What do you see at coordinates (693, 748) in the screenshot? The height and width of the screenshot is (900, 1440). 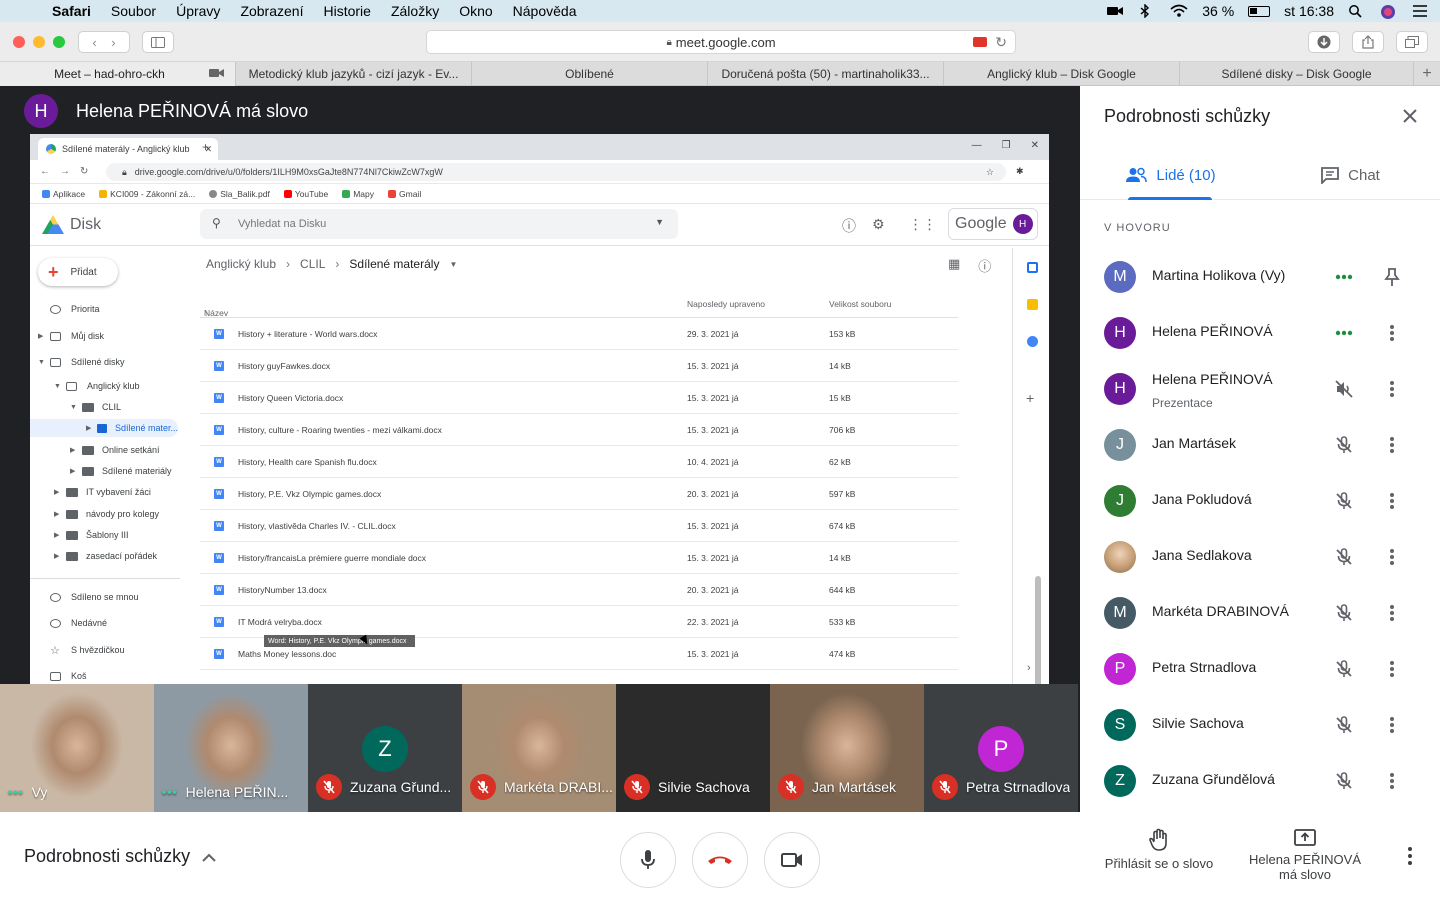 I see `participant-tile: Silvie Sachova` at bounding box center [693, 748].